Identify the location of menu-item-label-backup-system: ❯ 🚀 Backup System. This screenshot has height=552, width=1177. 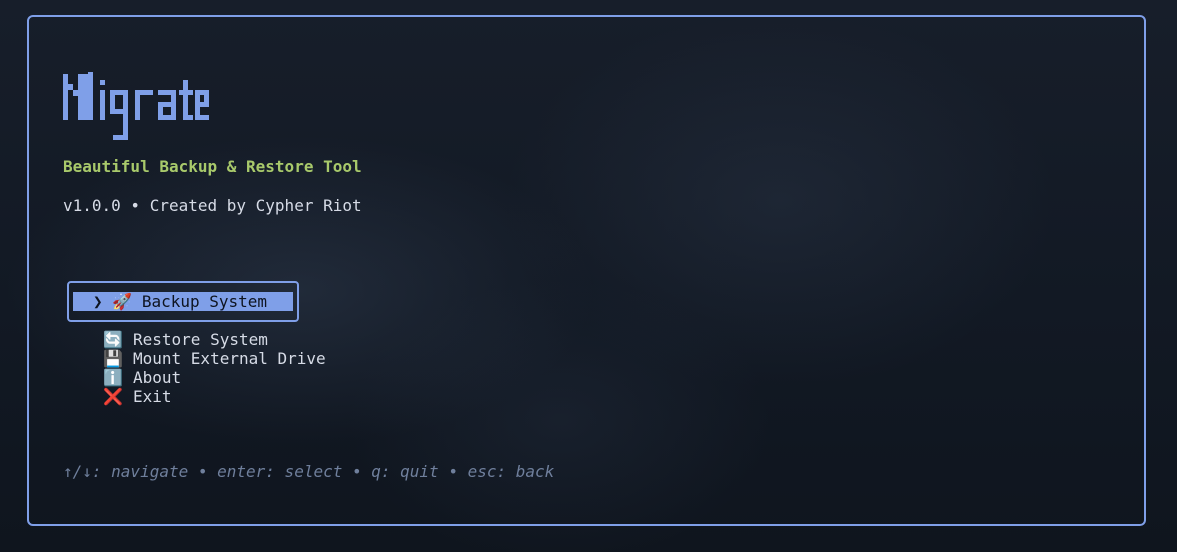
(183, 301).